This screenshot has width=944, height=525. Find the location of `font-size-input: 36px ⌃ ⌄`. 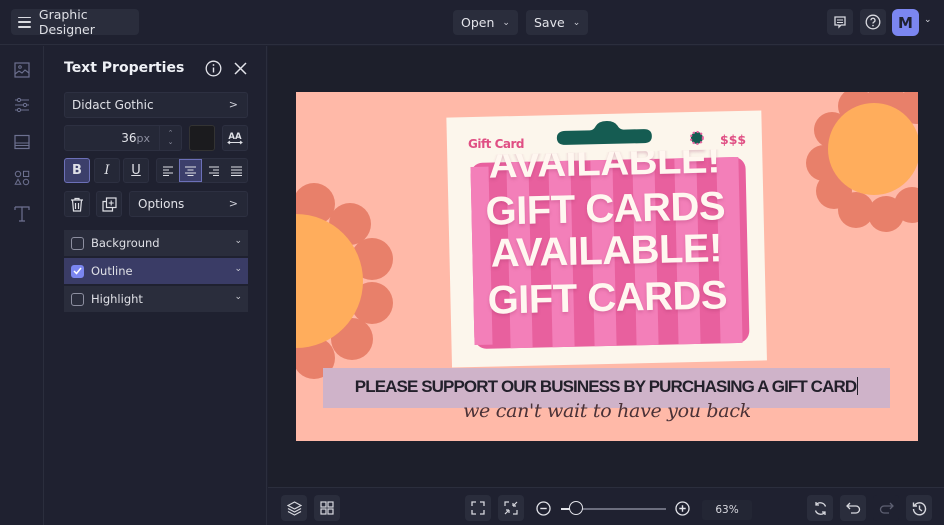

font-size-input: 36px ⌃ ⌄ is located at coordinates (123, 138).